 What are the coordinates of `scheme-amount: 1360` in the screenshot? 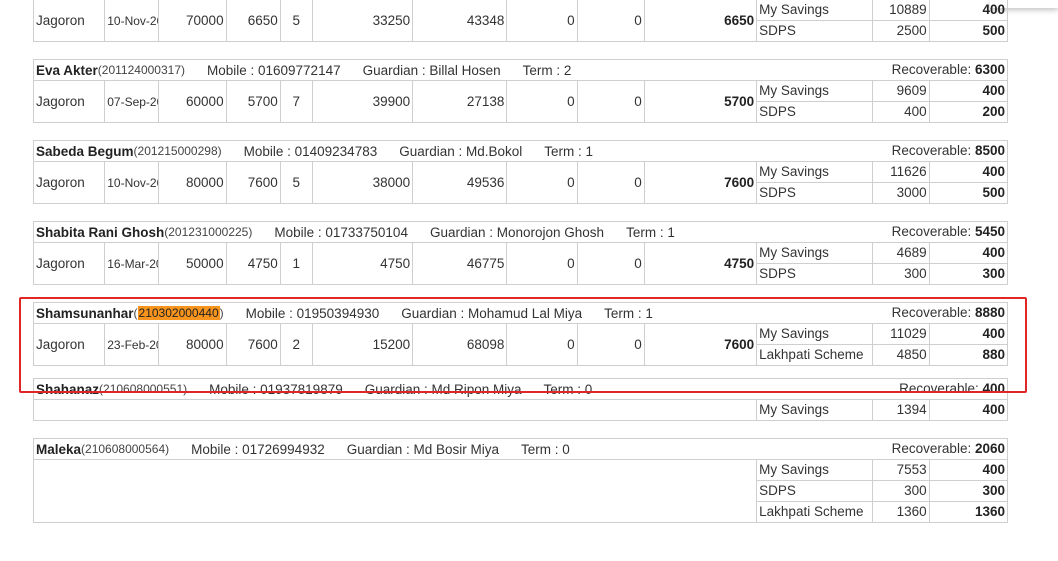 It's located at (968, 512).